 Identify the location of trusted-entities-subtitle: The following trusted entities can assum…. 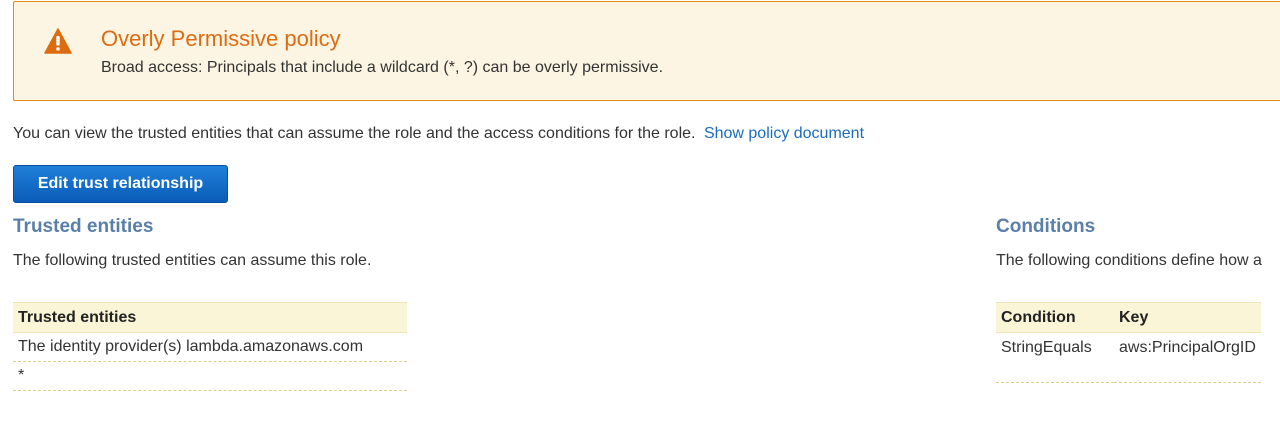
(192, 260).